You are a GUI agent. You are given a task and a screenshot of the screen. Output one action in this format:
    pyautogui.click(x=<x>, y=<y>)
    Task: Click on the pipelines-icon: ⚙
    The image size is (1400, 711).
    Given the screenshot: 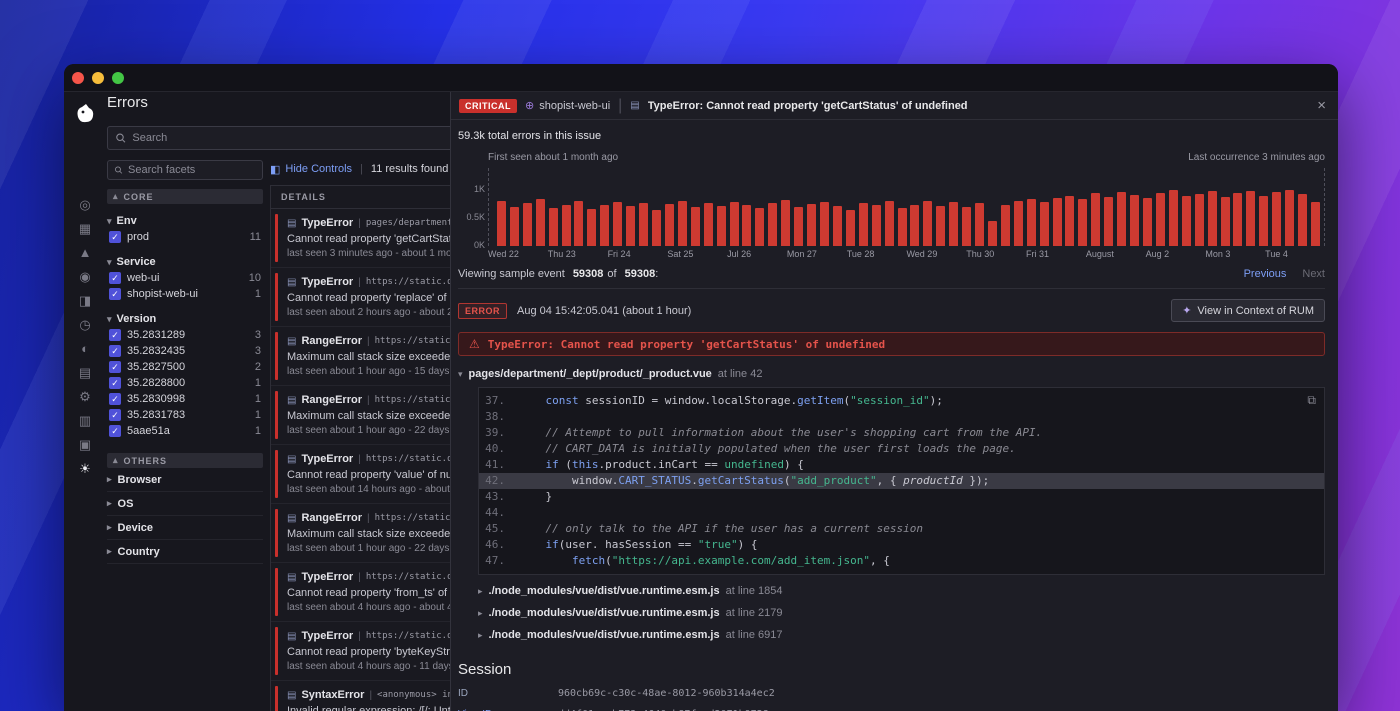 What is the action you would take?
    pyautogui.click(x=85, y=397)
    